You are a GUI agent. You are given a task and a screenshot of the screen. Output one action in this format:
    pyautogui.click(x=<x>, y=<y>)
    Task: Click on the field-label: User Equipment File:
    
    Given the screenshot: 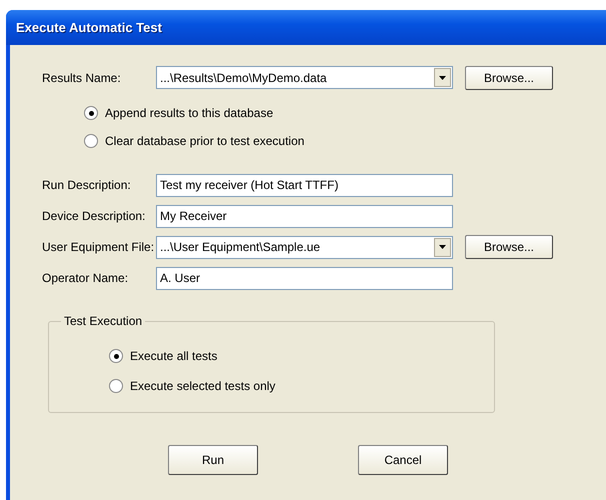 What is the action you would take?
    pyautogui.click(x=98, y=247)
    